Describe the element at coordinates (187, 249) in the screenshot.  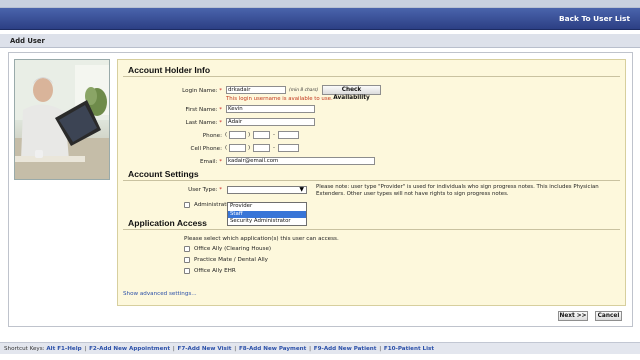
I see `office-ally-checkbox` at that location.